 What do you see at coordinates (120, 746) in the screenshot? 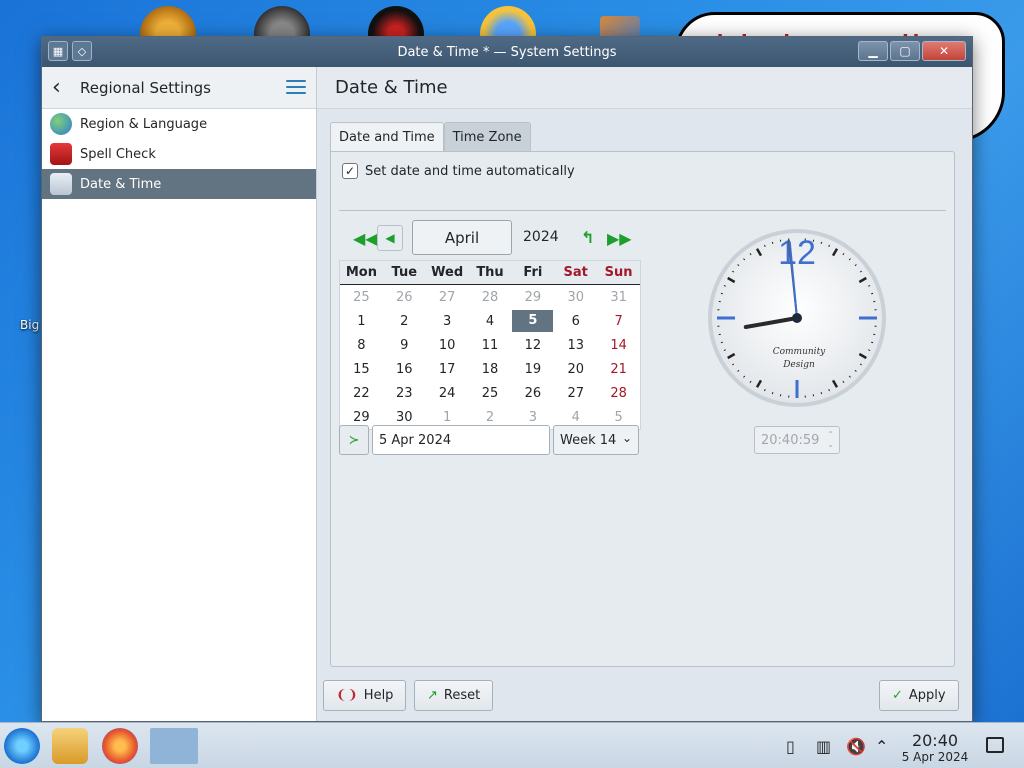
I see `firefox-icon` at bounding box center [120, 746].